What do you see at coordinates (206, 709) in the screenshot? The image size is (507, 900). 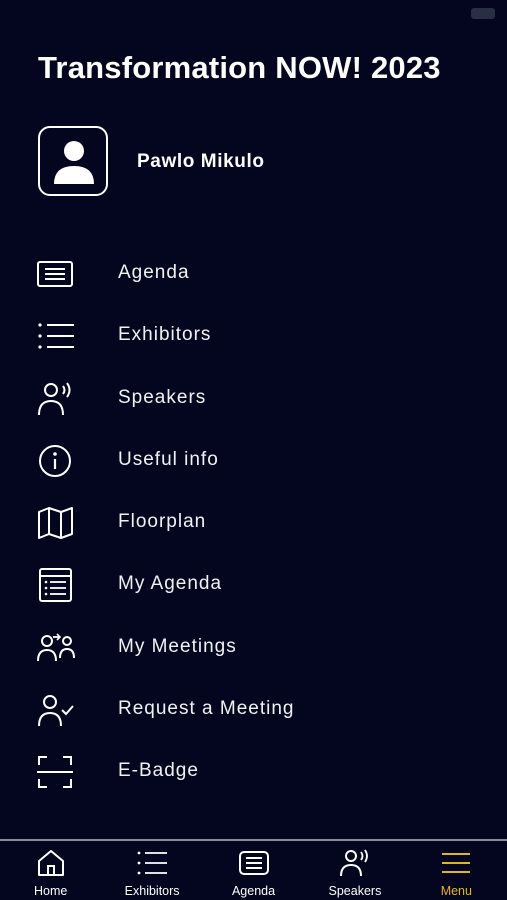 I see `menu-item-label: Request a Meeting` at bounding box center [206, 709].